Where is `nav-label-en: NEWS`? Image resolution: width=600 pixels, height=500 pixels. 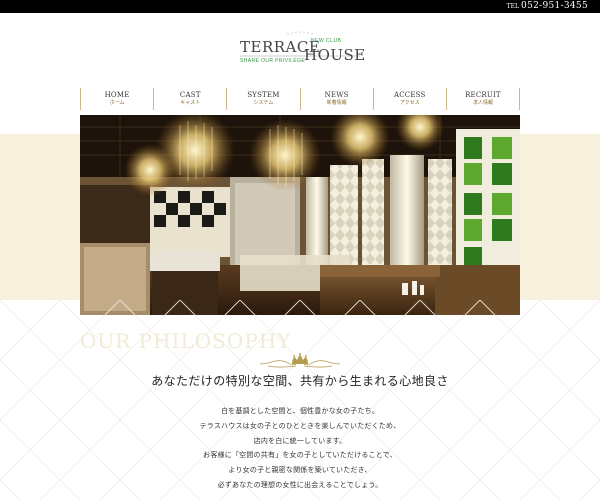
nav-label-en: NEWS is located at coordinates (336, 95).